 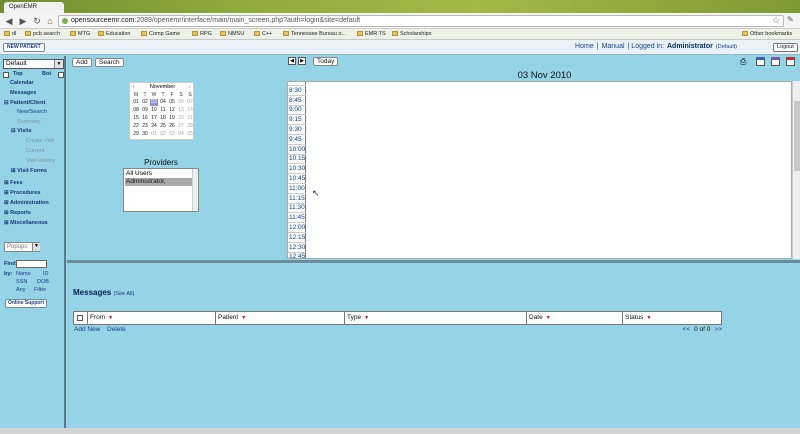 I want to click on bookmark-star-icon: ☆, so click(x=776, y=20).